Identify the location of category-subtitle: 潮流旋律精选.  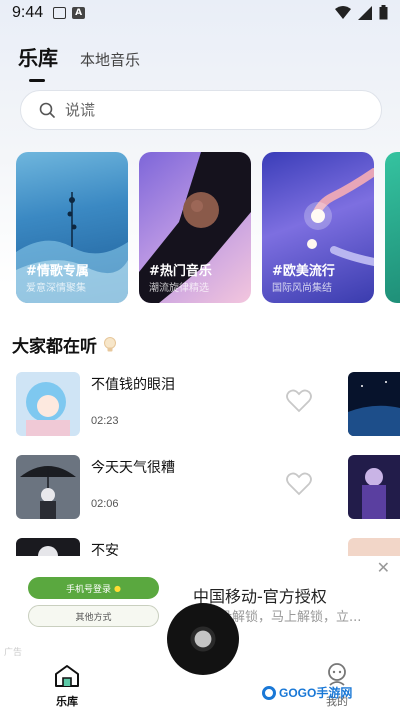
(179, 288).